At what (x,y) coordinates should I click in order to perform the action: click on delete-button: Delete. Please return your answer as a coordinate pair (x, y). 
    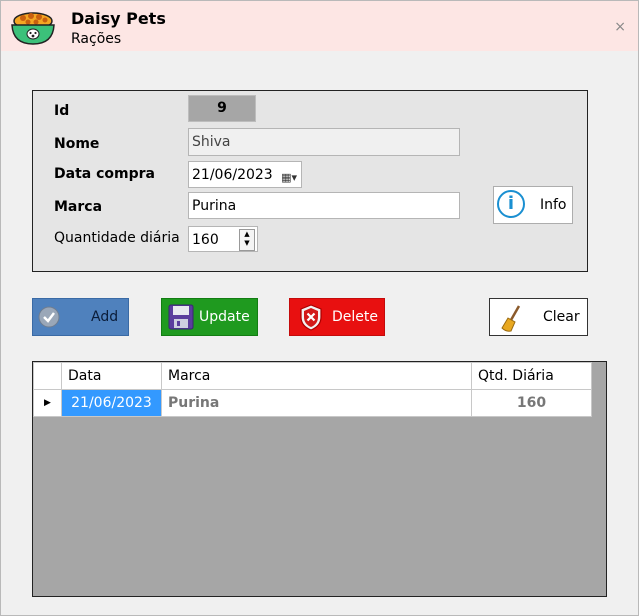
    Looking at the image, I should click on (337, 317).